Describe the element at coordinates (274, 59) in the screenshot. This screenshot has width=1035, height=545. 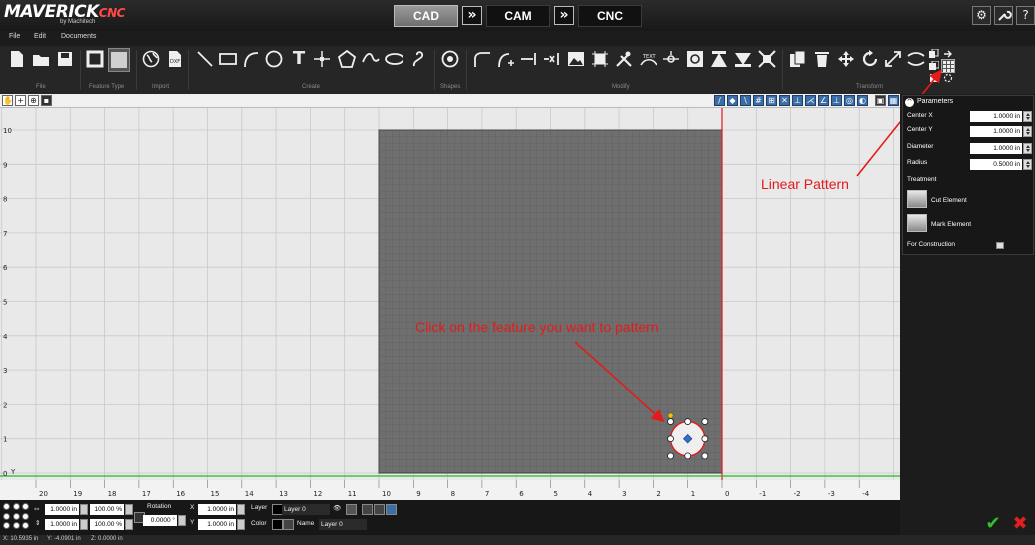
I see `circle-tool-icon` at that location.